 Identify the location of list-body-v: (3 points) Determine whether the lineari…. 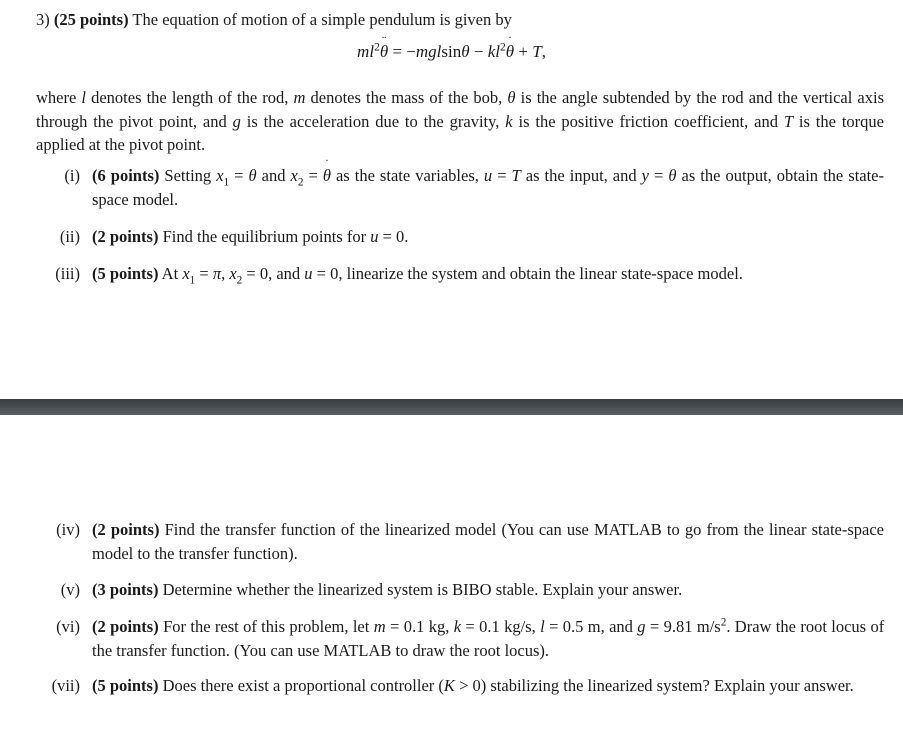
(387, 589).